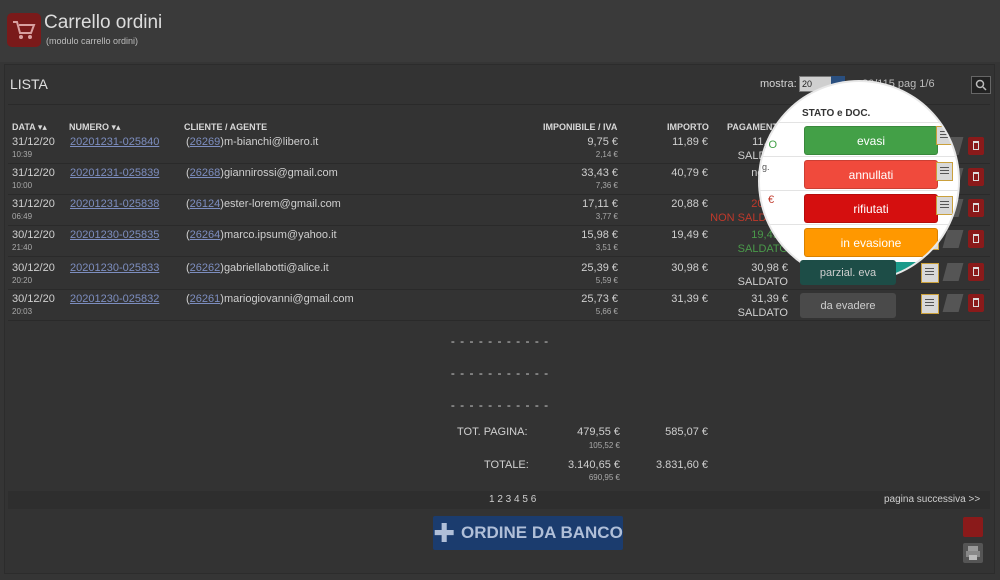 This screenshot has height=580, width=1000. I want to click on client-email: gabriellabotti@alice.it, so click(276, 268).